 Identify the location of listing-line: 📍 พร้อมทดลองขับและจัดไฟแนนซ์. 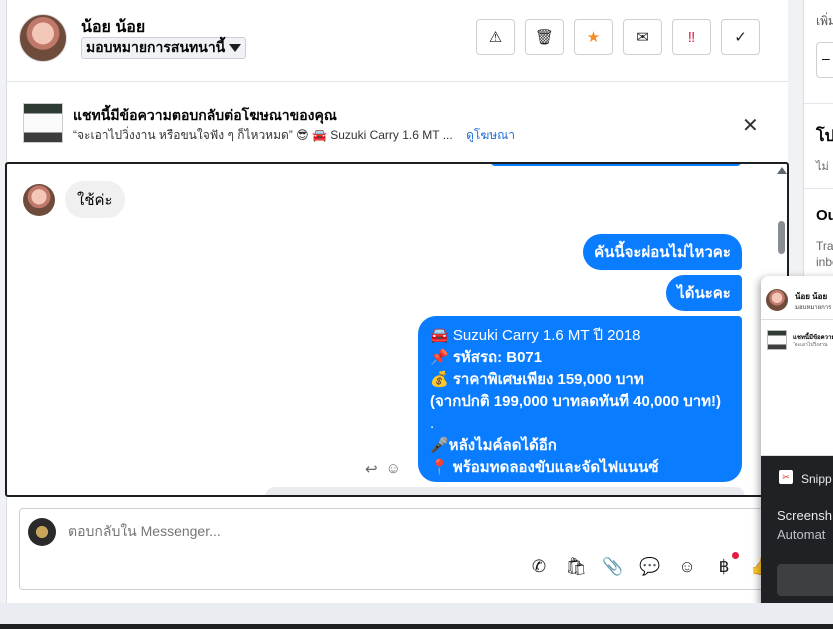
(544, 467).